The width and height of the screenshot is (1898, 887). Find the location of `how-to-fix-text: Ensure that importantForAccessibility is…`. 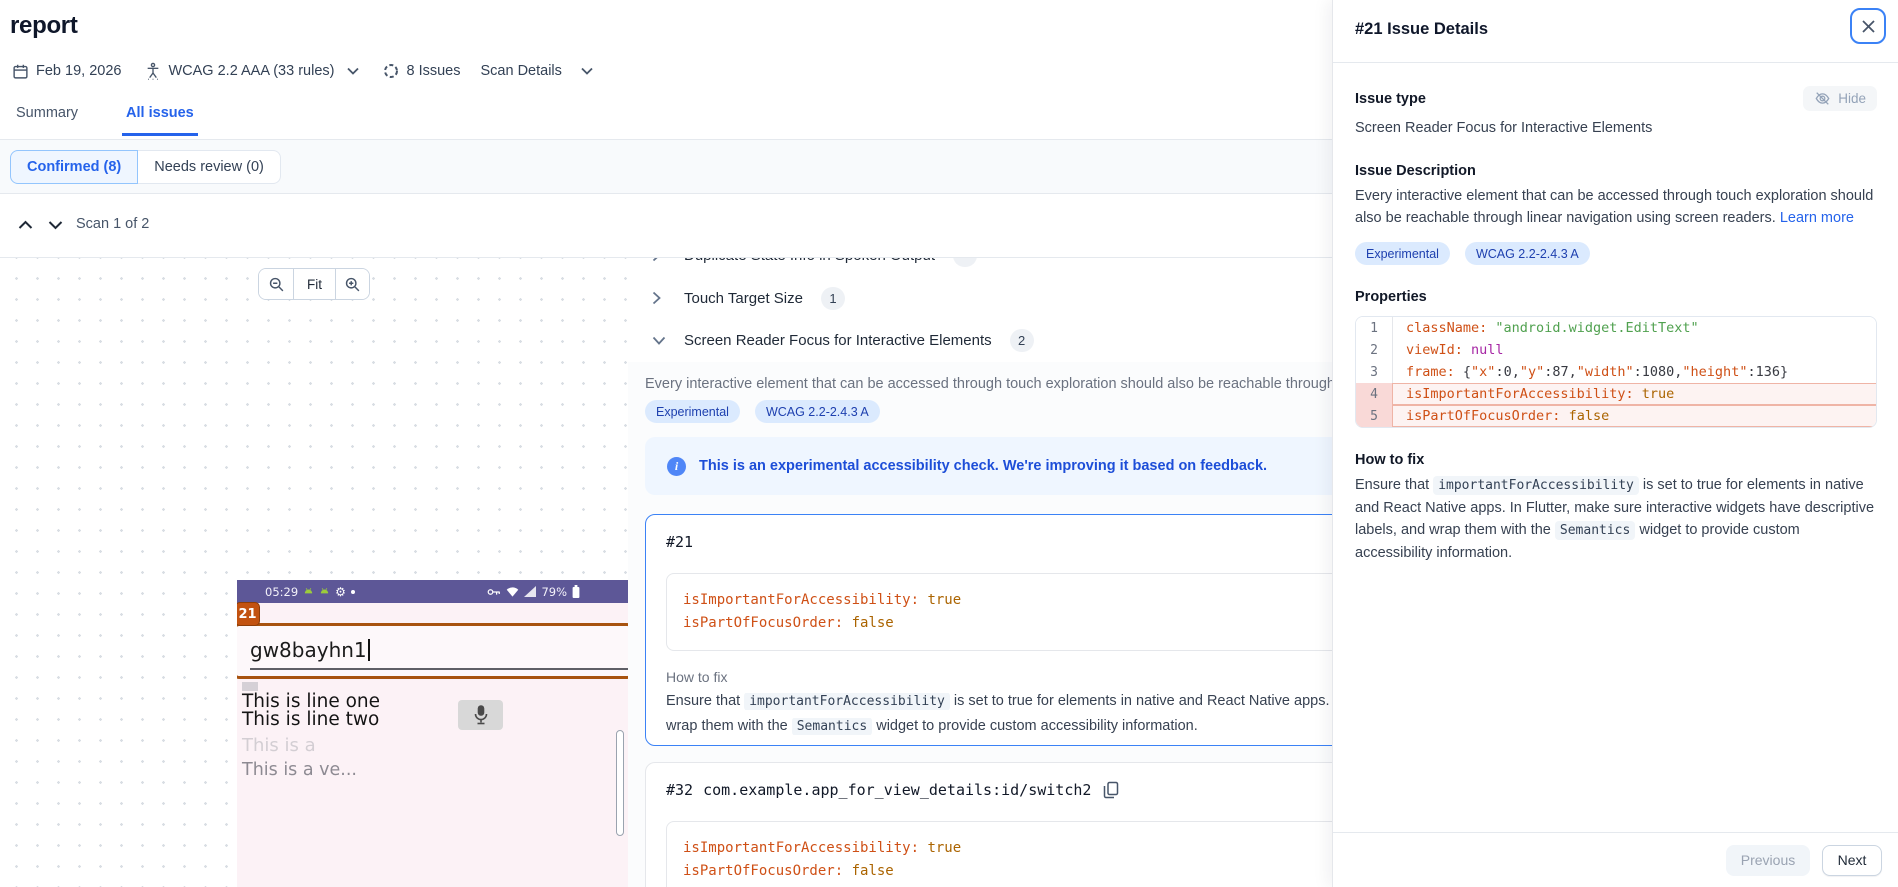

how-to-fix-text: Ensure that importantForAccessibility is… is located at coordinates (1615, 518).